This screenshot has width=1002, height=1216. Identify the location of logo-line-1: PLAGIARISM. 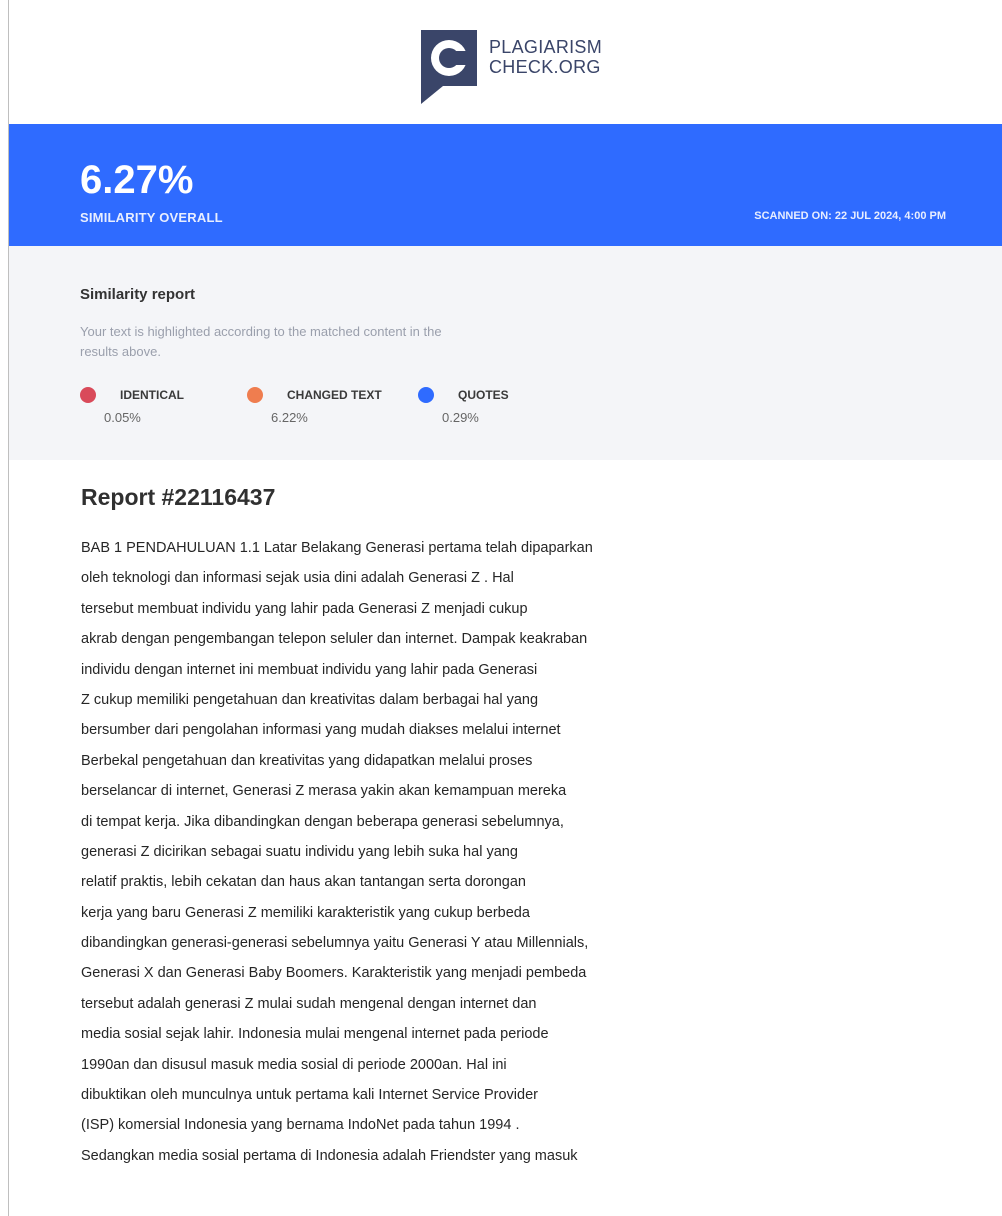
(546, 47).